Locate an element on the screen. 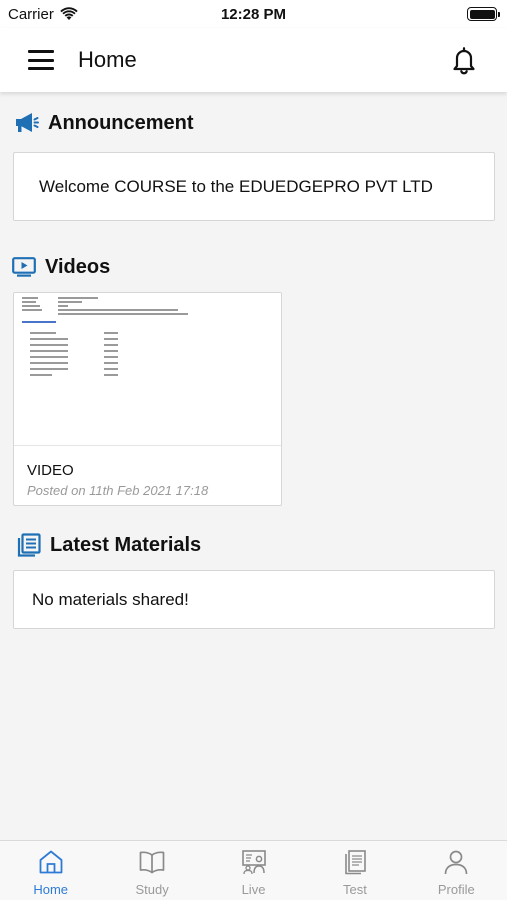 The image size is (507, 900). test-documents-icon is located at coordinates (355, 862).